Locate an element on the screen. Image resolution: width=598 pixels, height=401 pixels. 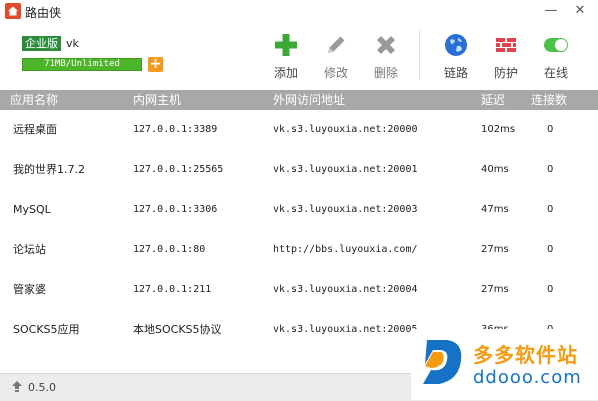
app-name-cell: 管家婆 is located at coordinates (29, 289).